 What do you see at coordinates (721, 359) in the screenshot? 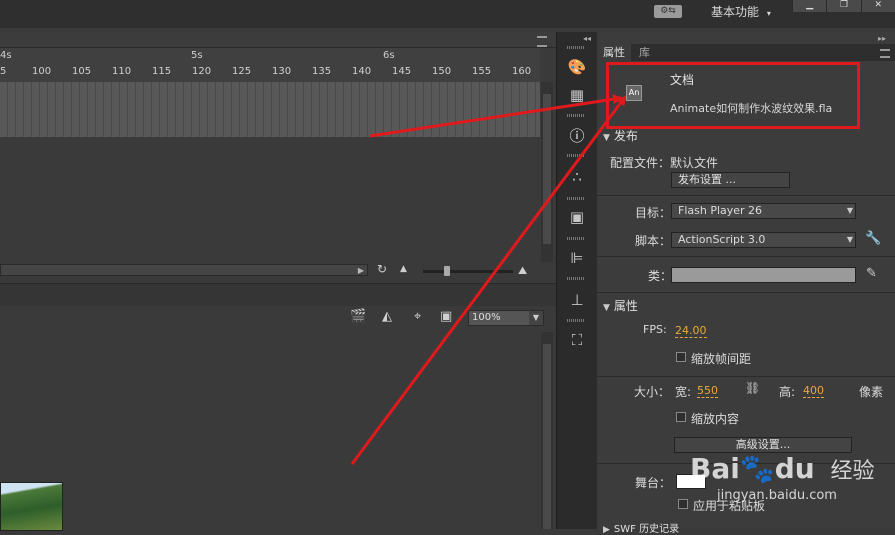
I see `scale-spans-label: 缩放帧间距` at bounding box center [721, 359].